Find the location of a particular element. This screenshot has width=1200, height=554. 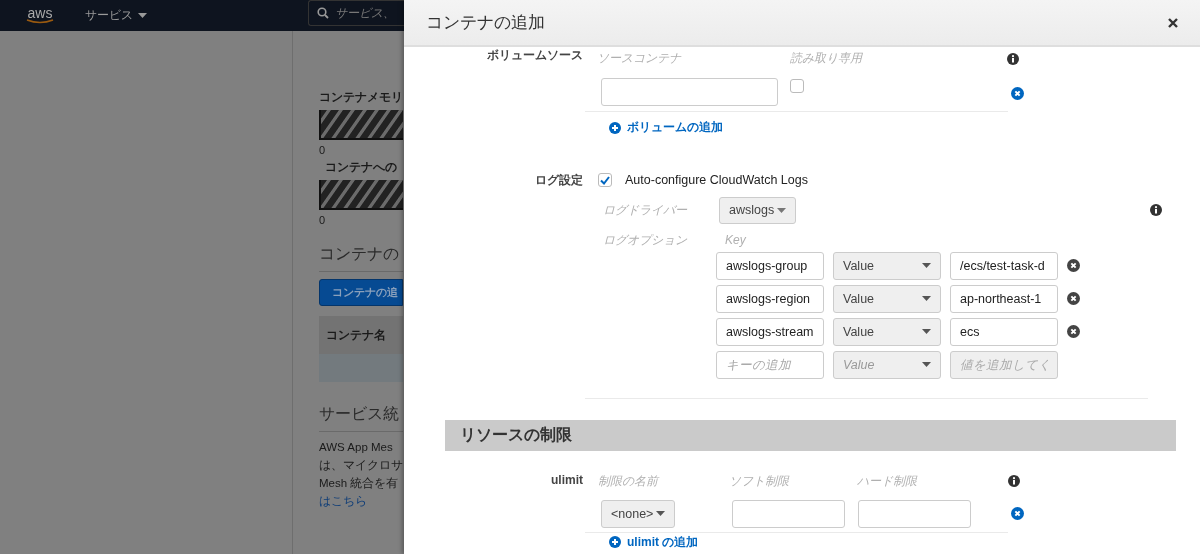

hard-limit-input is located at coordinates (914, 513).